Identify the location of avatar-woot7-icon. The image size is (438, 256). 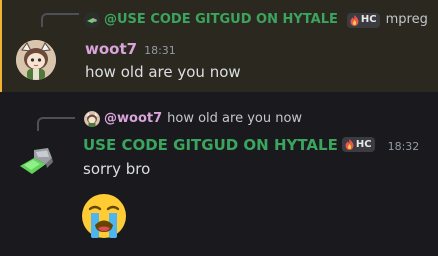
(36, 60).